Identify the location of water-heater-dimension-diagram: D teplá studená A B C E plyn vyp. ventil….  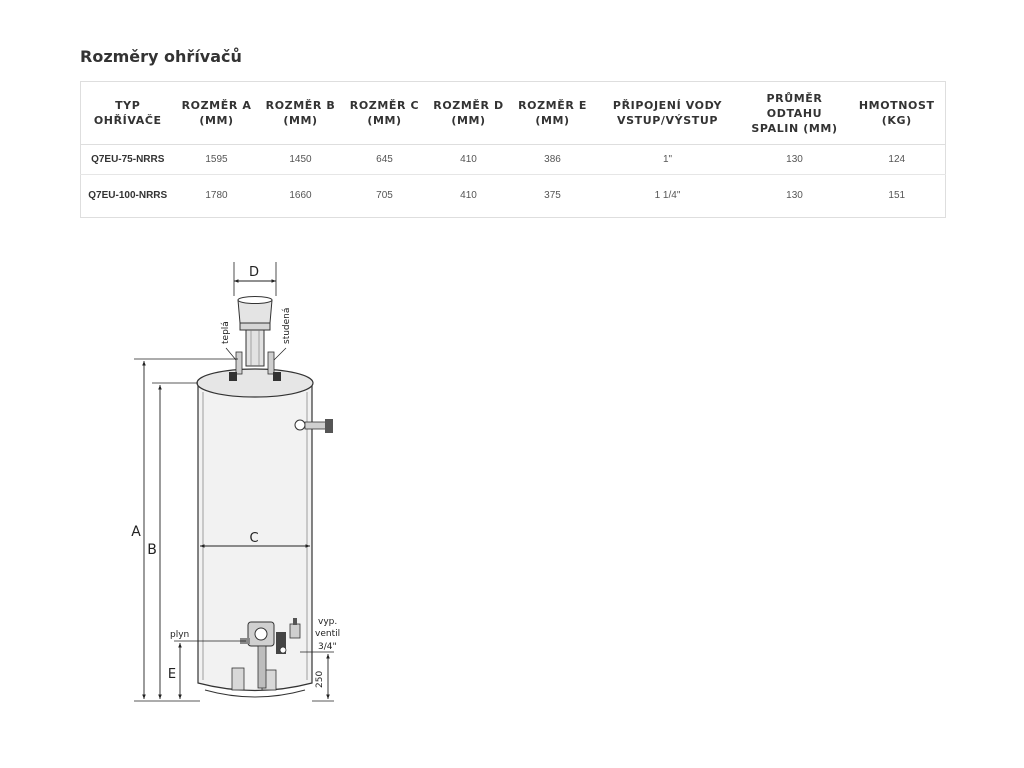
(235, 482).